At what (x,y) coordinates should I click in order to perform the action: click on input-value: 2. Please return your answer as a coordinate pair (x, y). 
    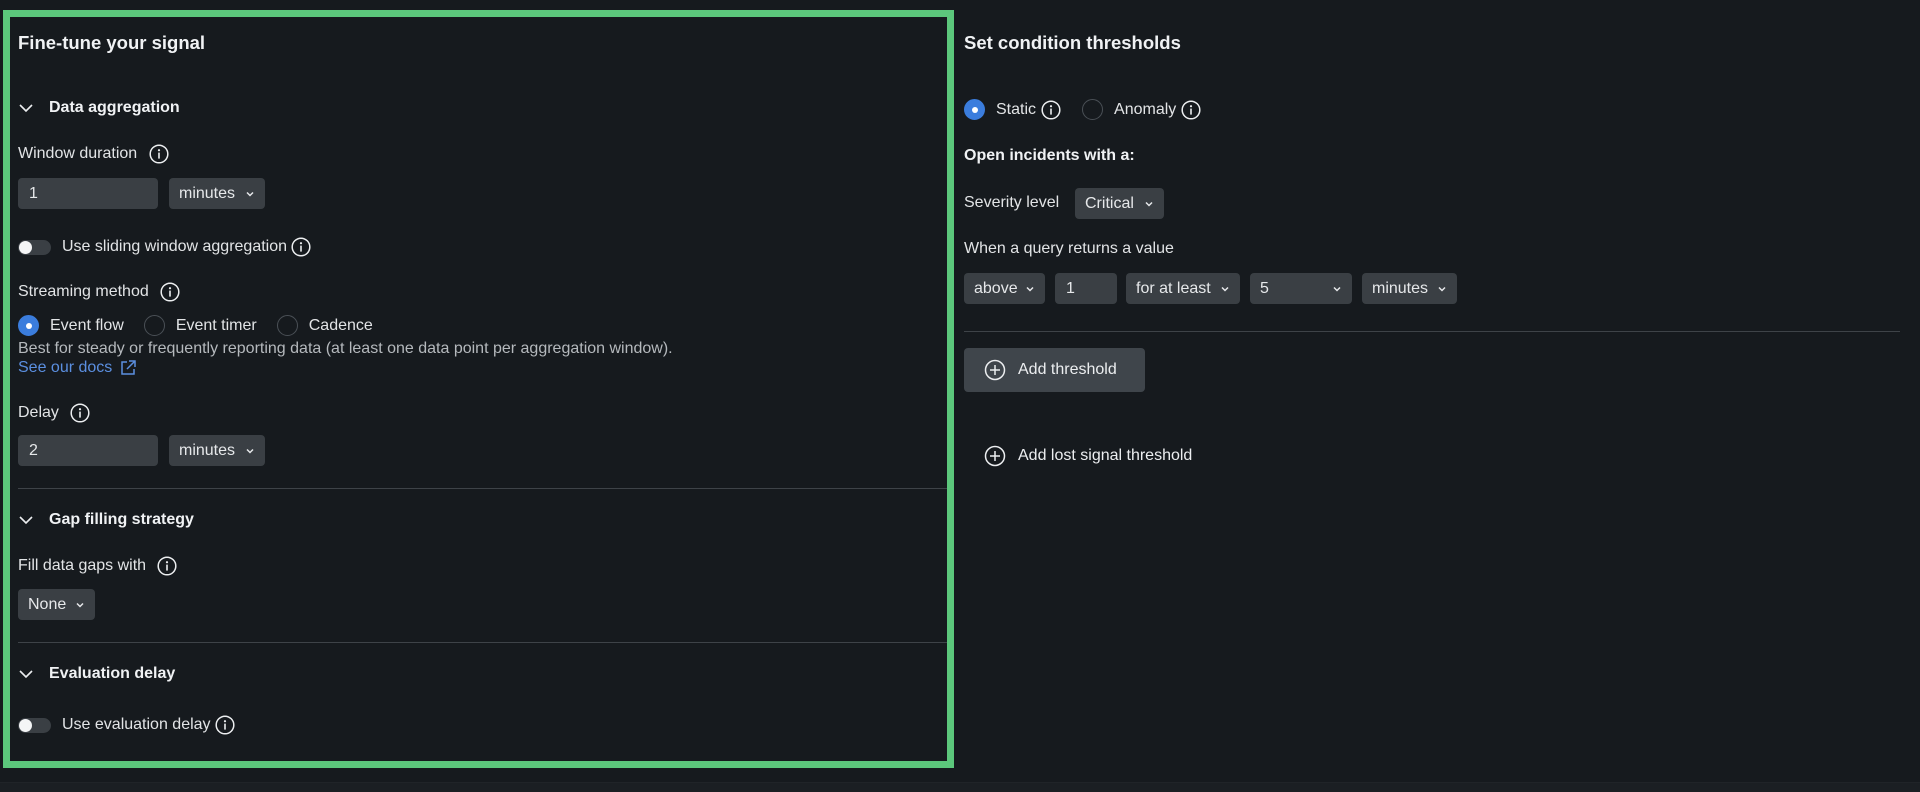
    Looking at the image, I should click on (33, 450).